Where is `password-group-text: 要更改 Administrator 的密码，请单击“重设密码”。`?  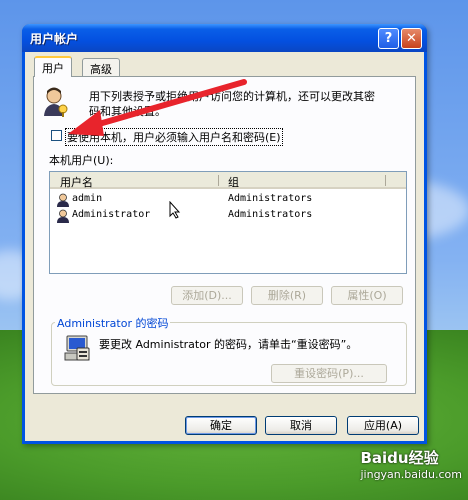
password-group-text: 要更改 Administrator 的密码，请单击“重设密码”。 is located at coordinates (228, 344).